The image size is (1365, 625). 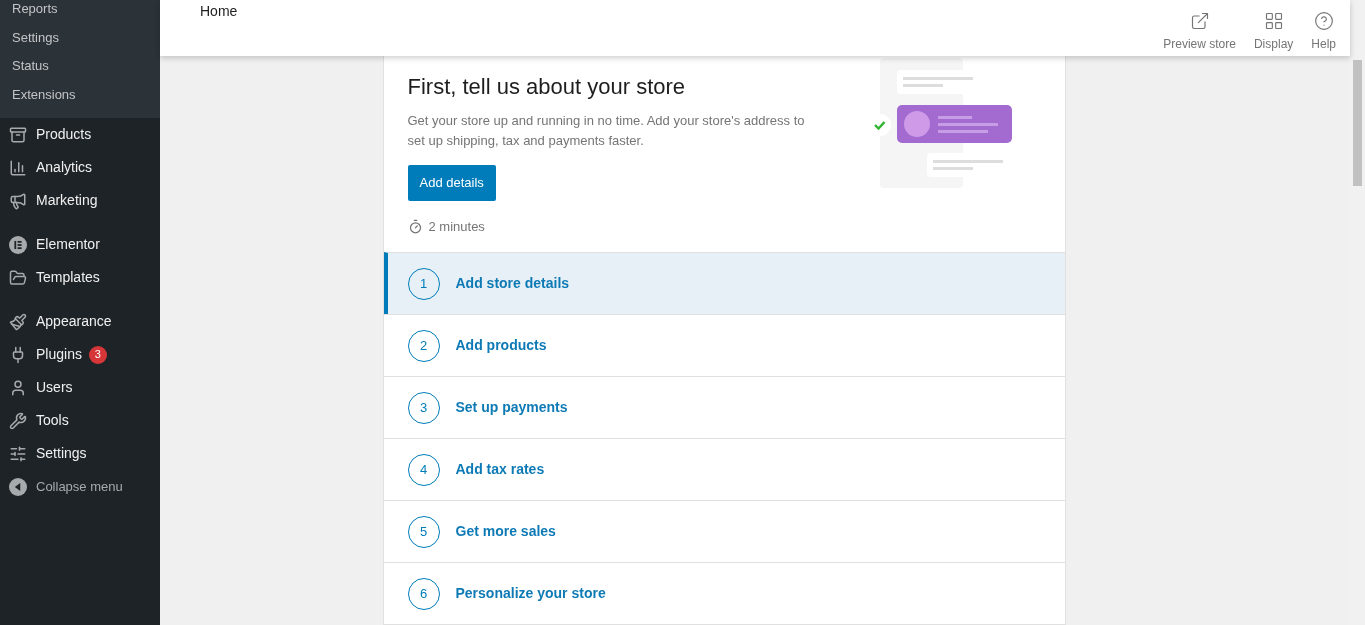 What do you see at coordinates (501, 345) in the screenshot?
I see `step-label: Add products` at bounding box center [501, 345].